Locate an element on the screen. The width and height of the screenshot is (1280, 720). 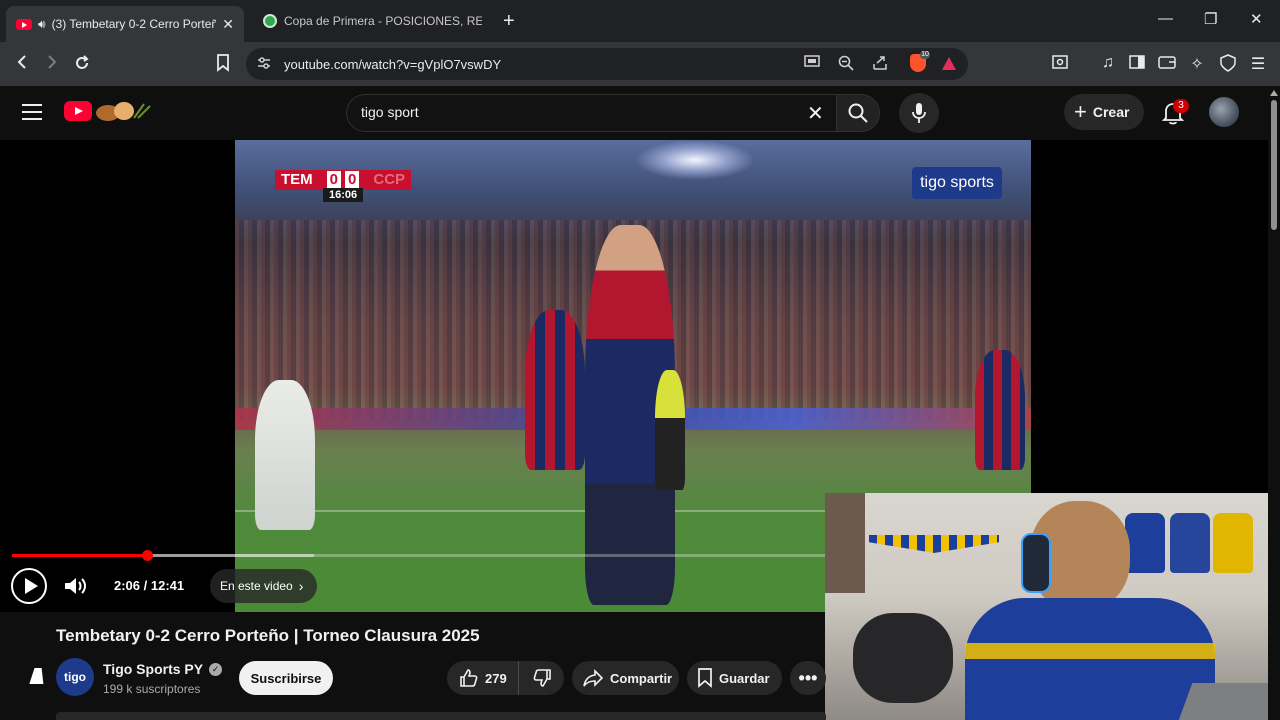
page-scrollbar is located at coordinates (1274, 403).